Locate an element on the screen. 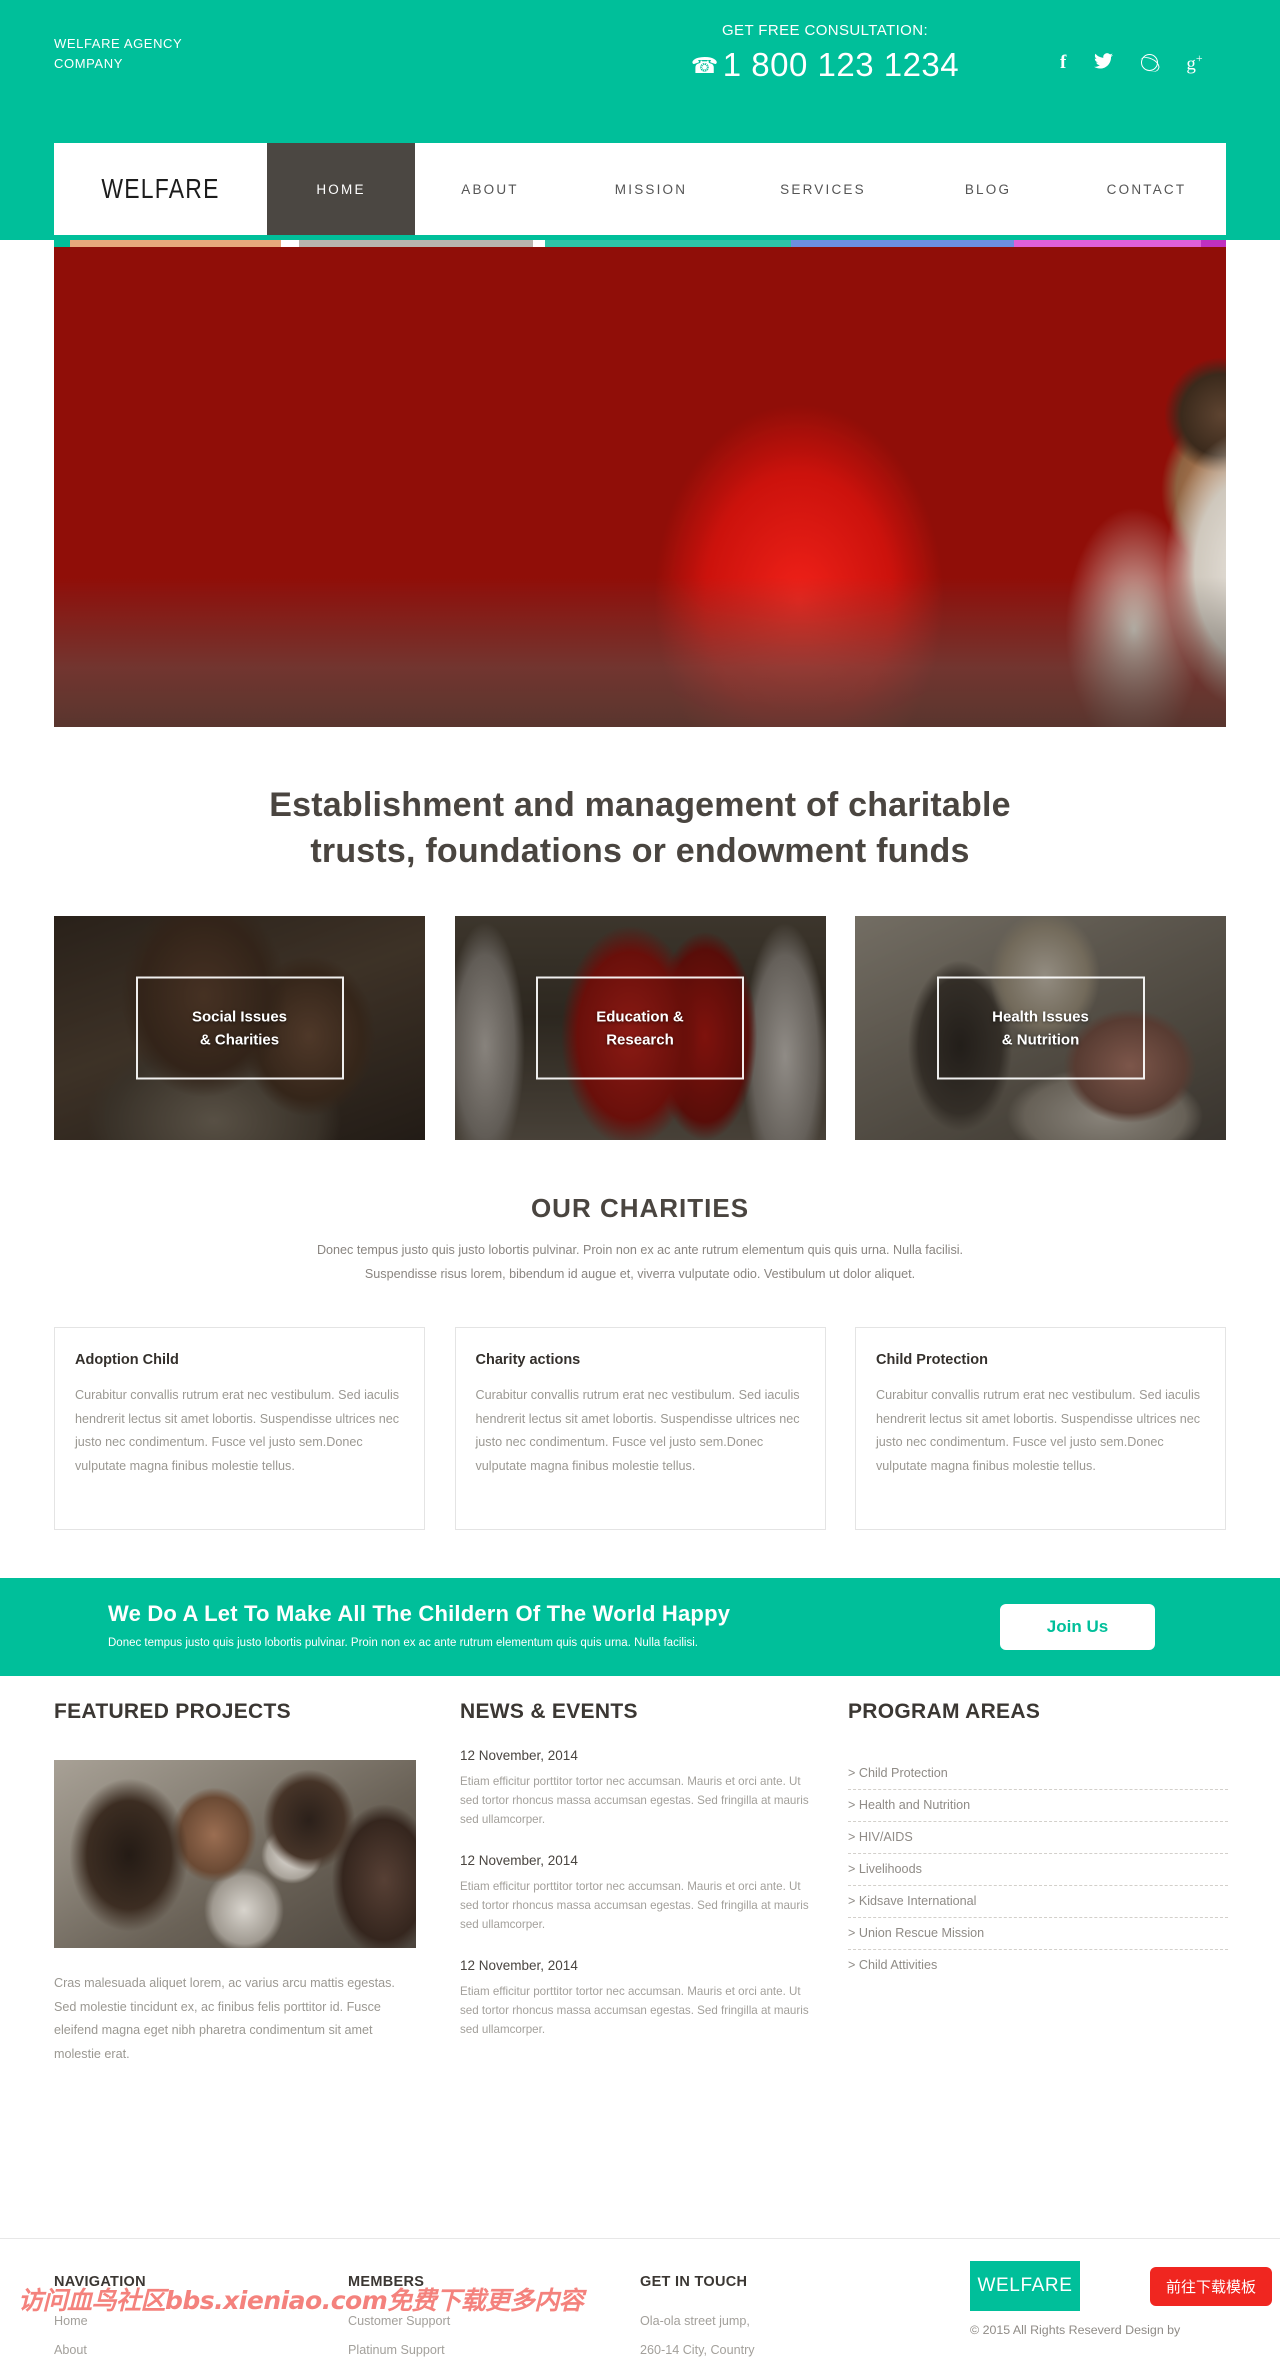  feature-card-education: Education & Research is located at coordinates (640, 1028).